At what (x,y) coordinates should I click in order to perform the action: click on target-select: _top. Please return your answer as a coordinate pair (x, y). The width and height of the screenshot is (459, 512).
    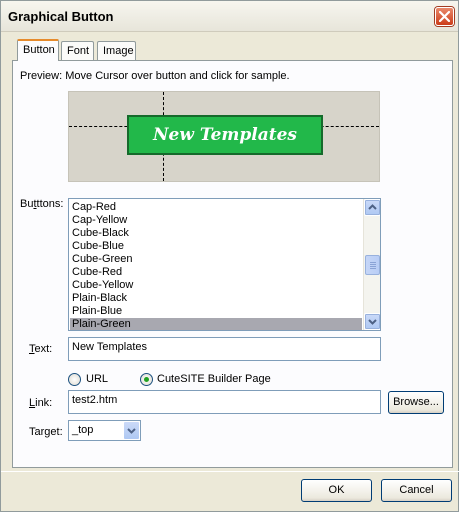
    Looking at the image, I should click on (104, 430).